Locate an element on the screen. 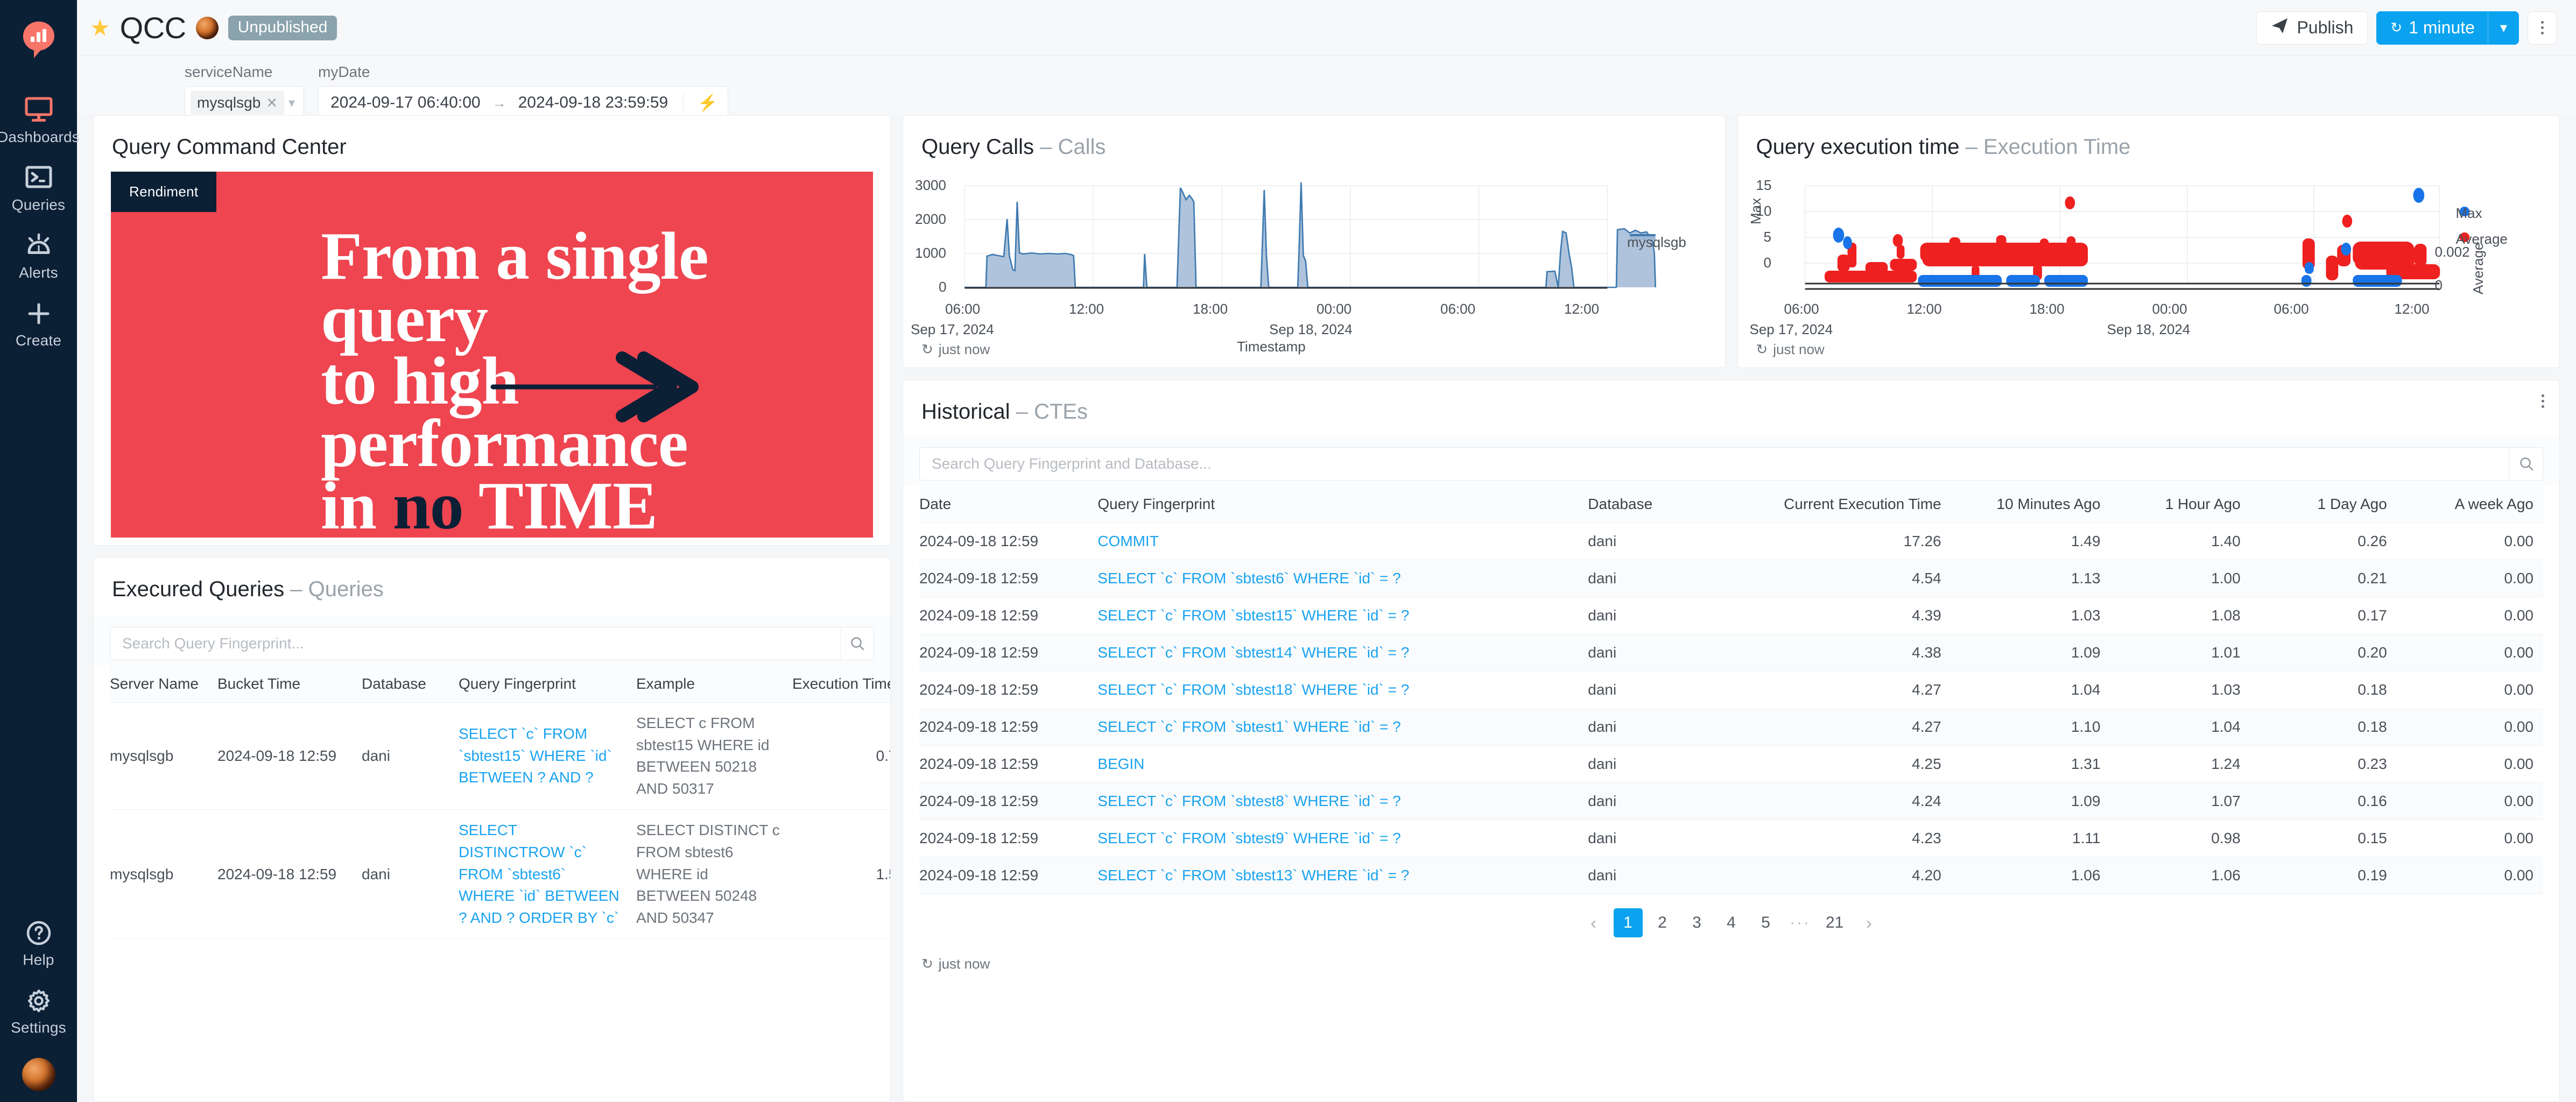 The height and width of the screenshot is (1102, 2576). page-button-1: 1 is located at coordinates (1628, 922).